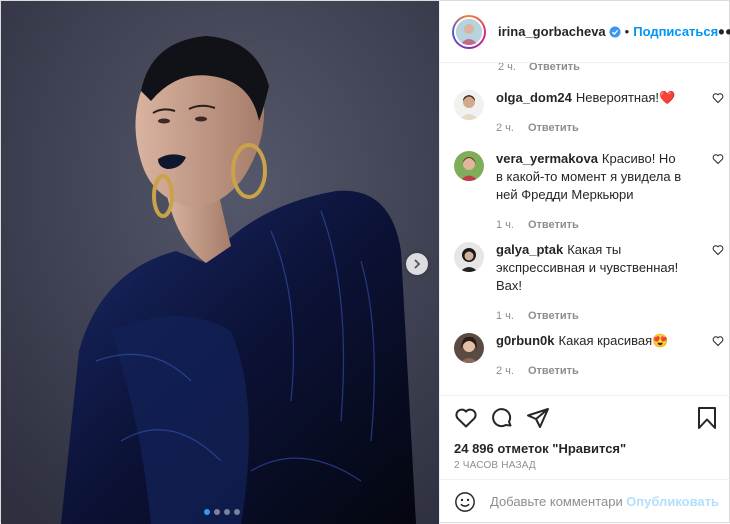  What do you see at coordinates (502, 418) in the screenshot?
I see `comment-bubble-icon` at bounding box center [502, 418].